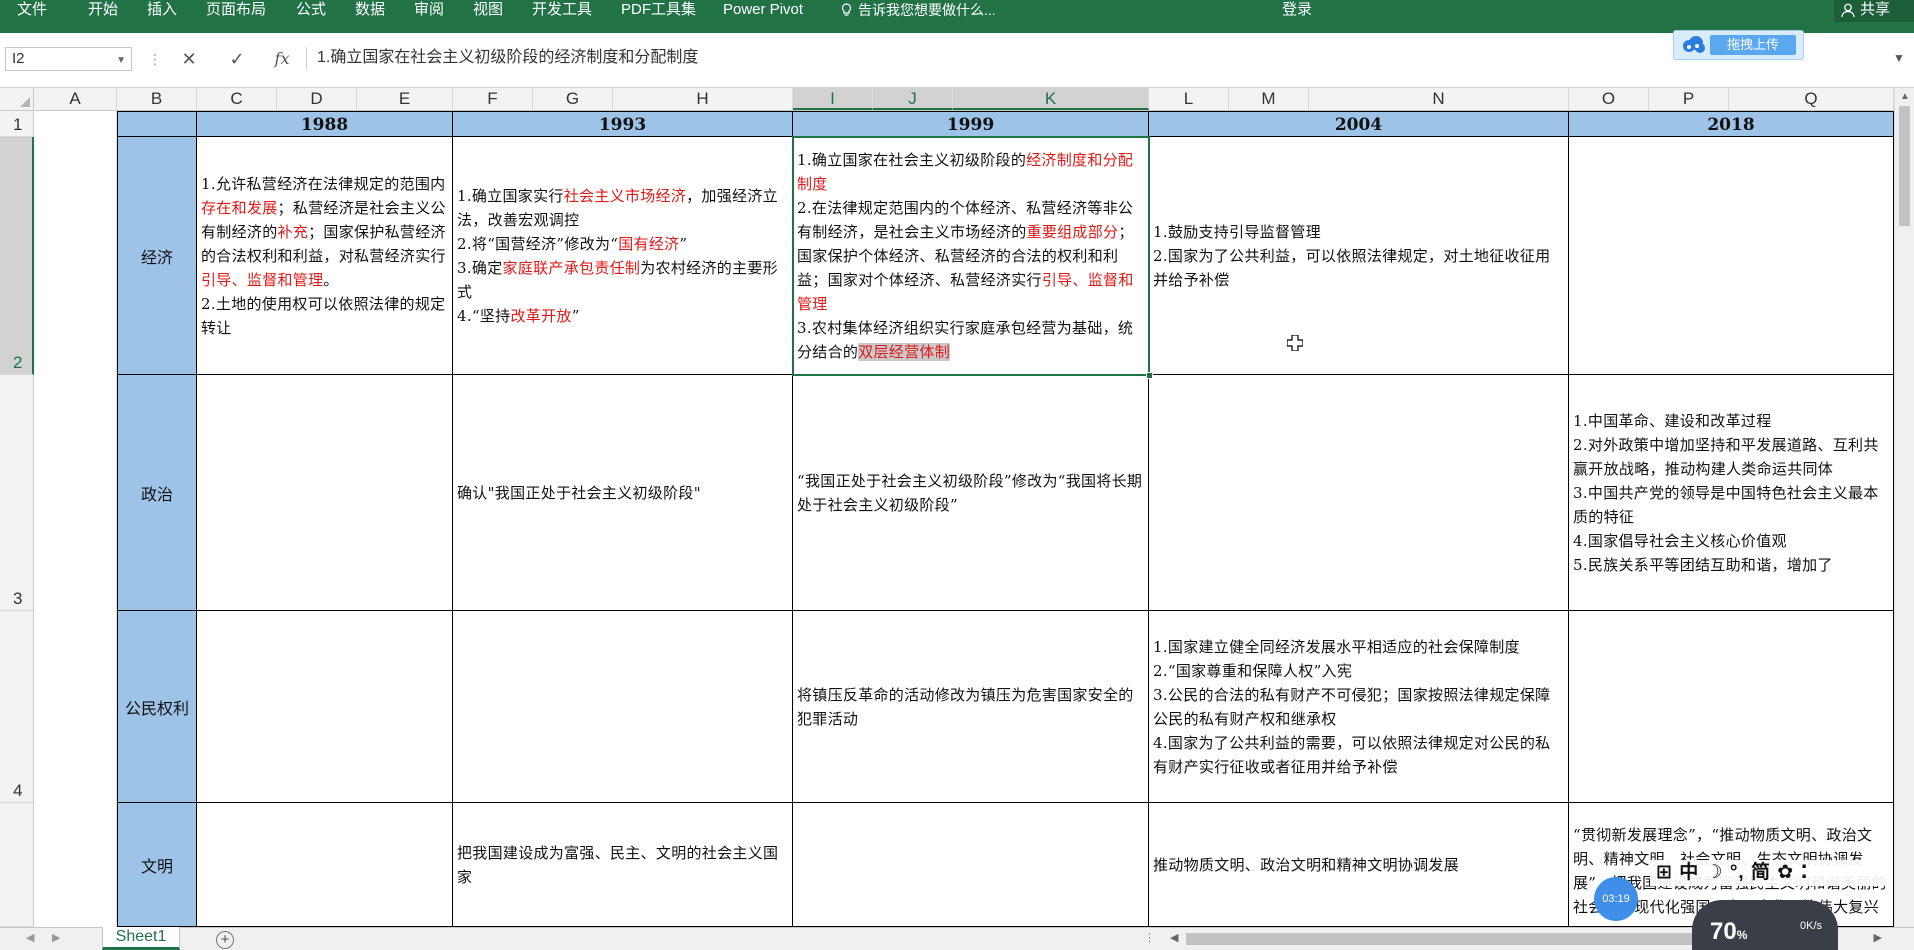  What do you see at coordinates (157, 493) in the screenshot?
I see `row-label-politics: 政治` at bounding box center [157, 493].